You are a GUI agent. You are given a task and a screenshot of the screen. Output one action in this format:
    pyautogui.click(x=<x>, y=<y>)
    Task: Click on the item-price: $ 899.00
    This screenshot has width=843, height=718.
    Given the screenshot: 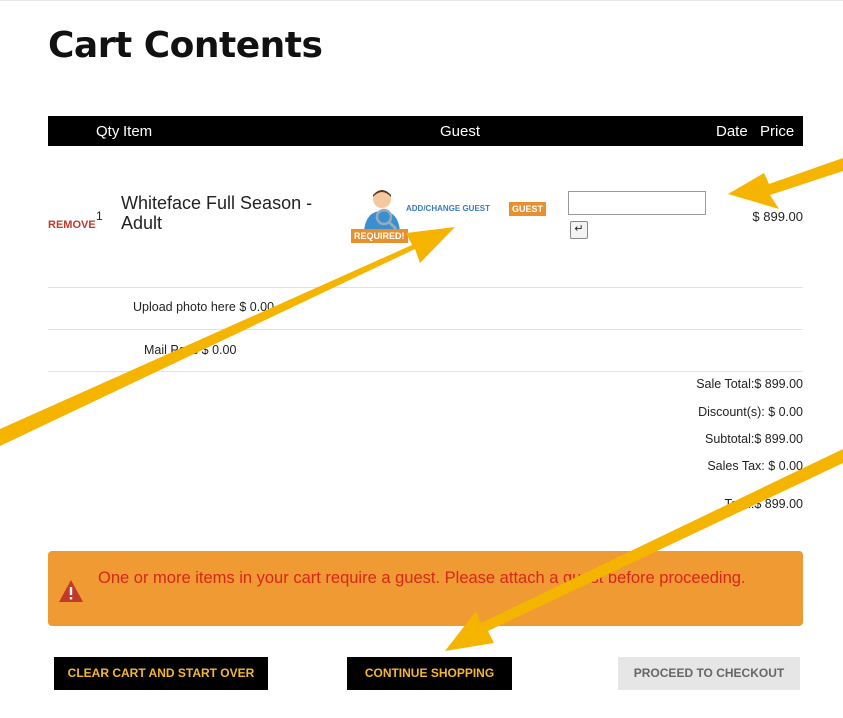 What is the action you would take?
    pyautogui.click(x=777, y=216)
    